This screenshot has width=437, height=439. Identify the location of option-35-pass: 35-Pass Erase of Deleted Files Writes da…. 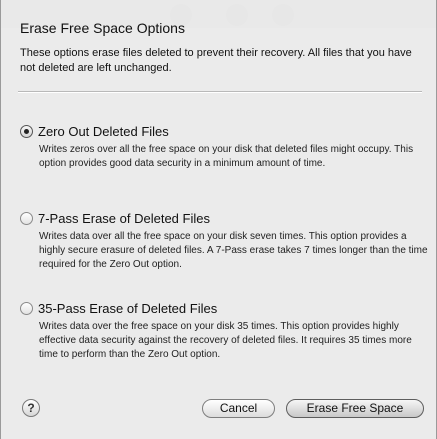
(220, 330).